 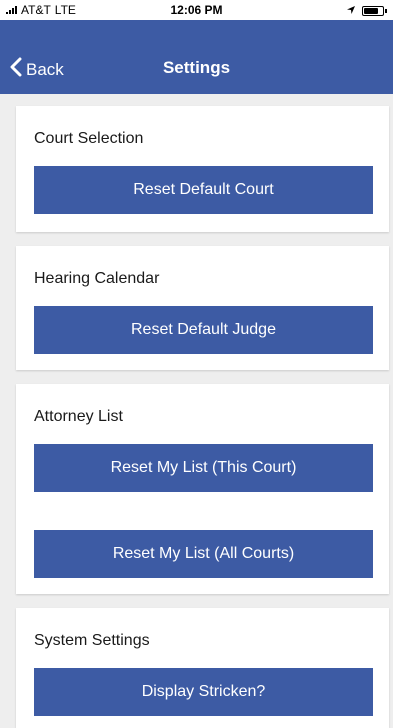 I want to click on status-time: 12:06 PM, so click(x=196, y=10).